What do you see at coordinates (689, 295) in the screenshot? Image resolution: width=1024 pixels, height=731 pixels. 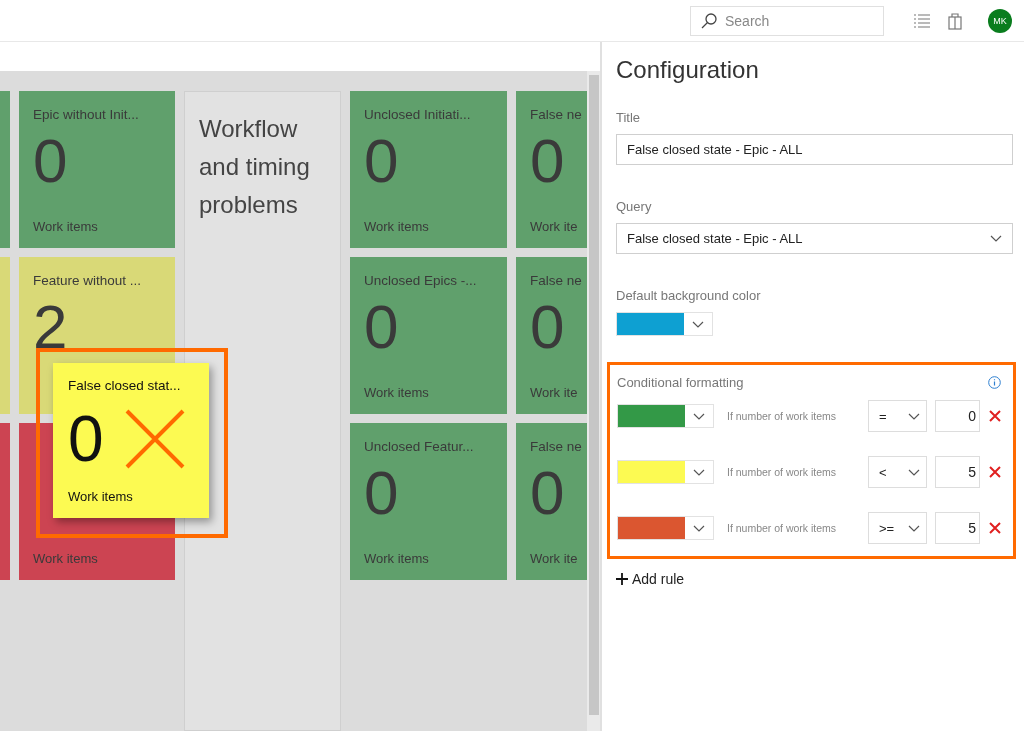 I see `field-label: Default background color` at bounding box center [689, 295].